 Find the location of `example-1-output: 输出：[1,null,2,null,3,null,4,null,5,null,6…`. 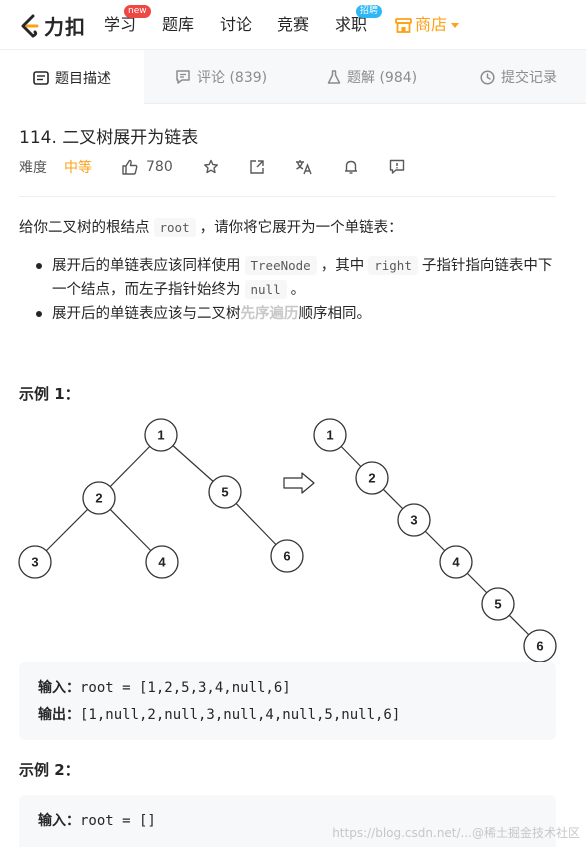

example-1-output: 输出：[1,null,2,null,3,null,4,null,5,null,6… is located at coordinates (219, 714).